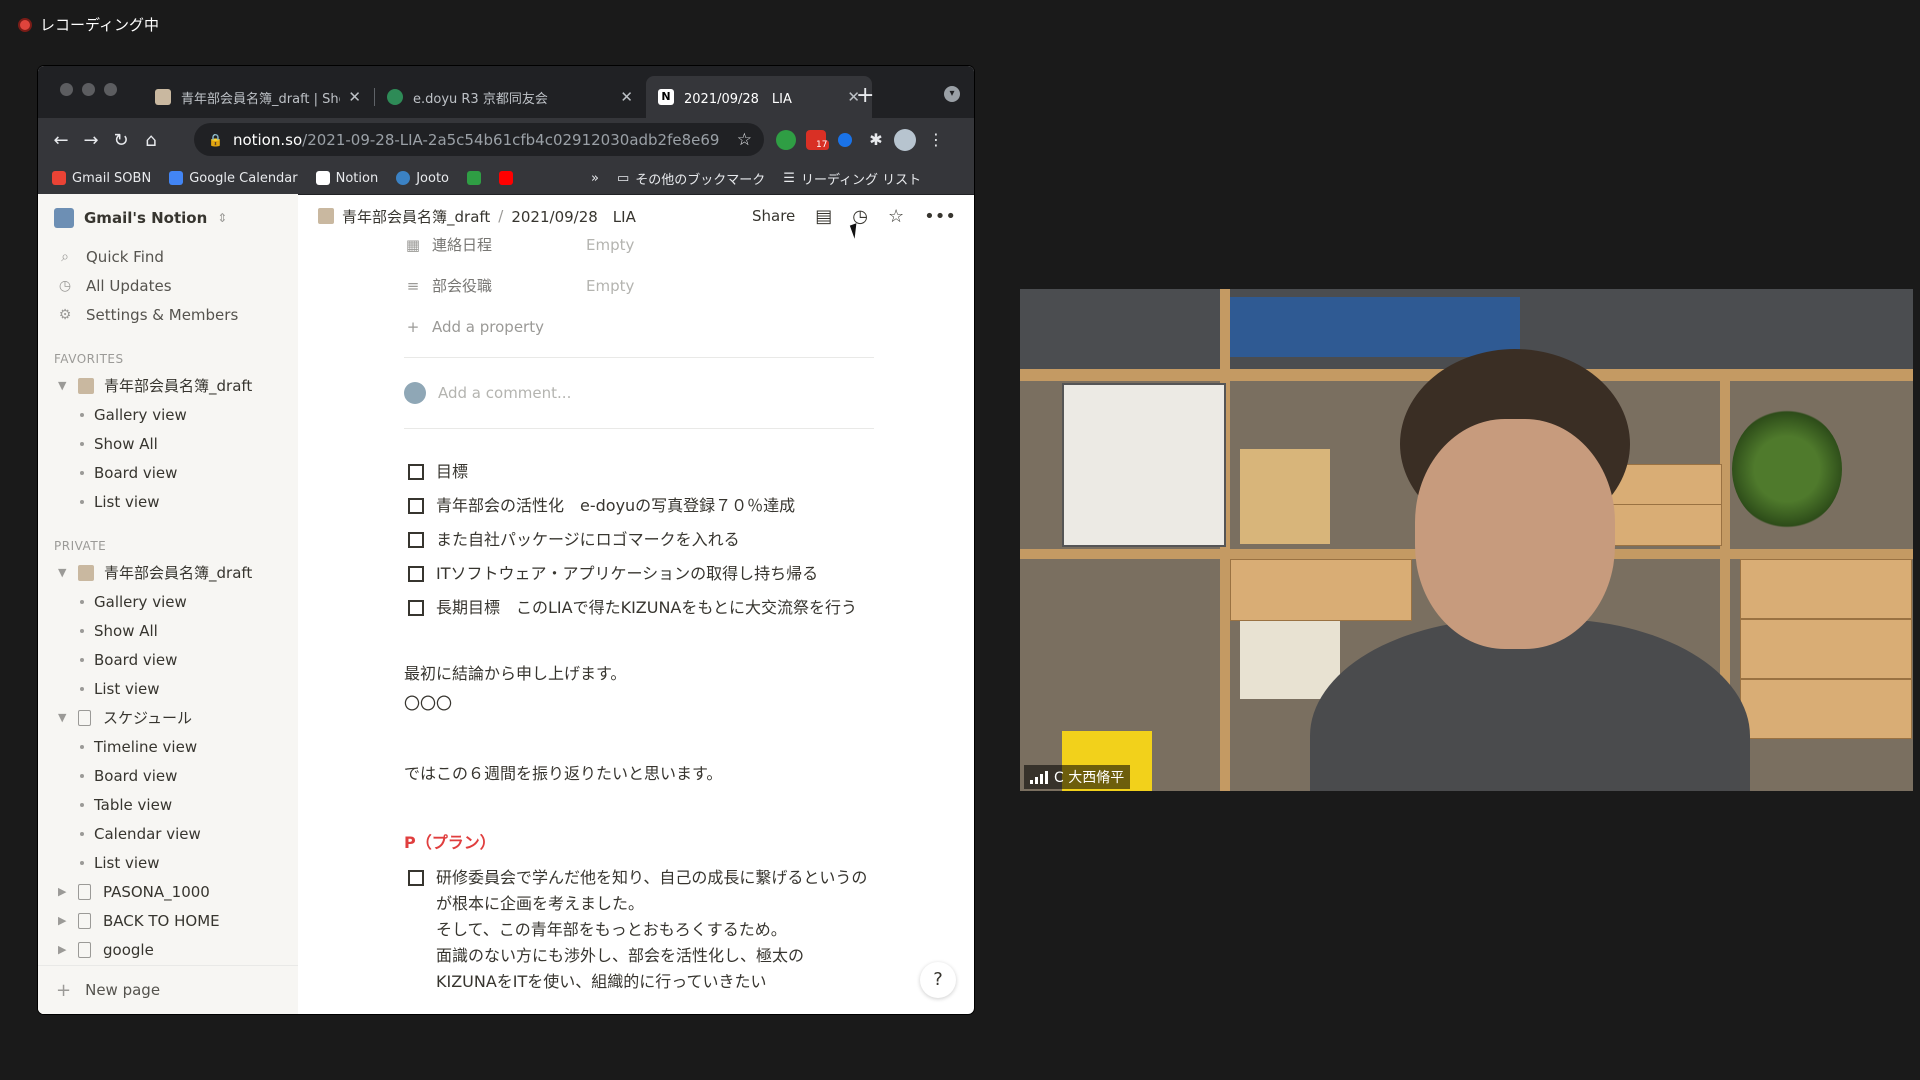 The image size is (1920, 1080). Describe the element at coordinates (168, 314) in the screenshot. I see `sidebar-settings: ⚙ Settings & Members` at that location.